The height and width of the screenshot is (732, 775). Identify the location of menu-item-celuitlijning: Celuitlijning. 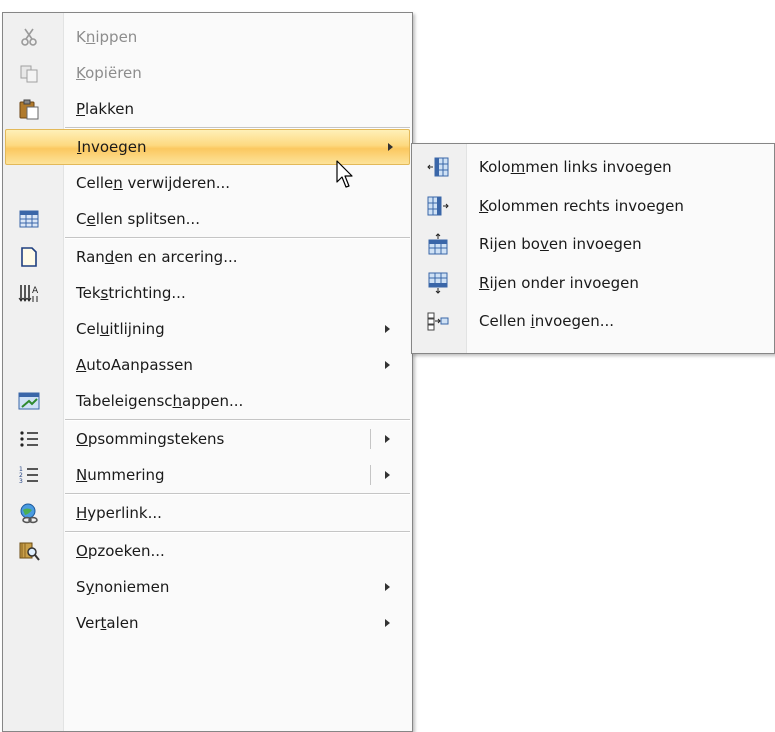
(207, 329).